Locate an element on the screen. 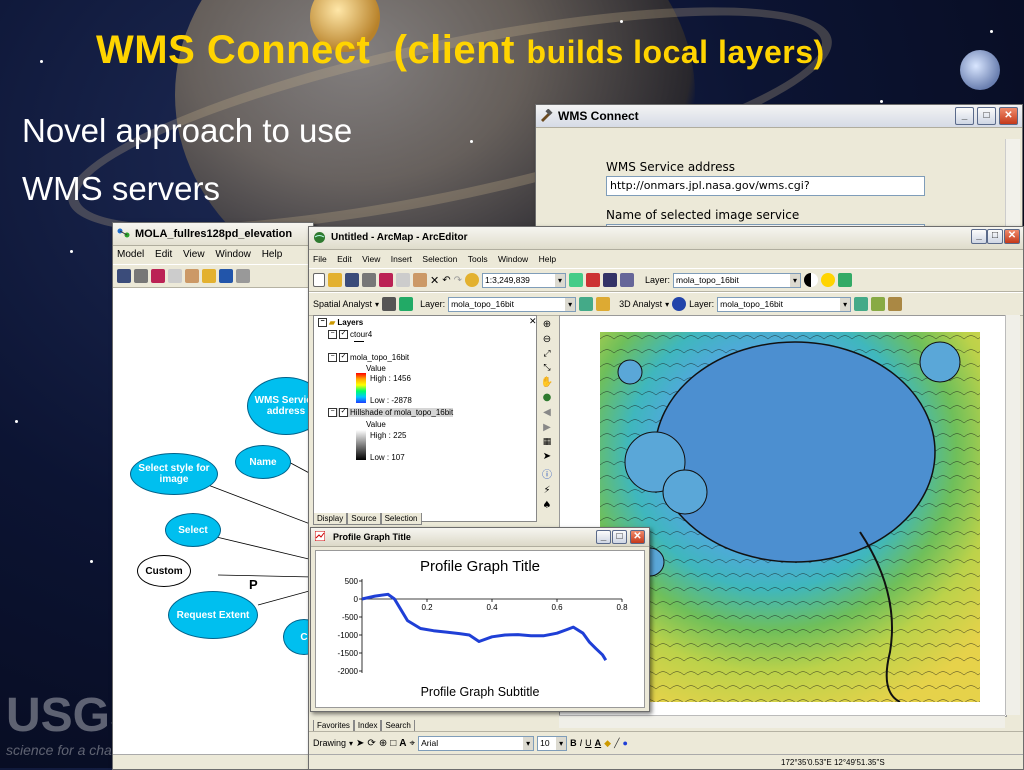  map-hscrollbar is located at coordinates (782, 721).